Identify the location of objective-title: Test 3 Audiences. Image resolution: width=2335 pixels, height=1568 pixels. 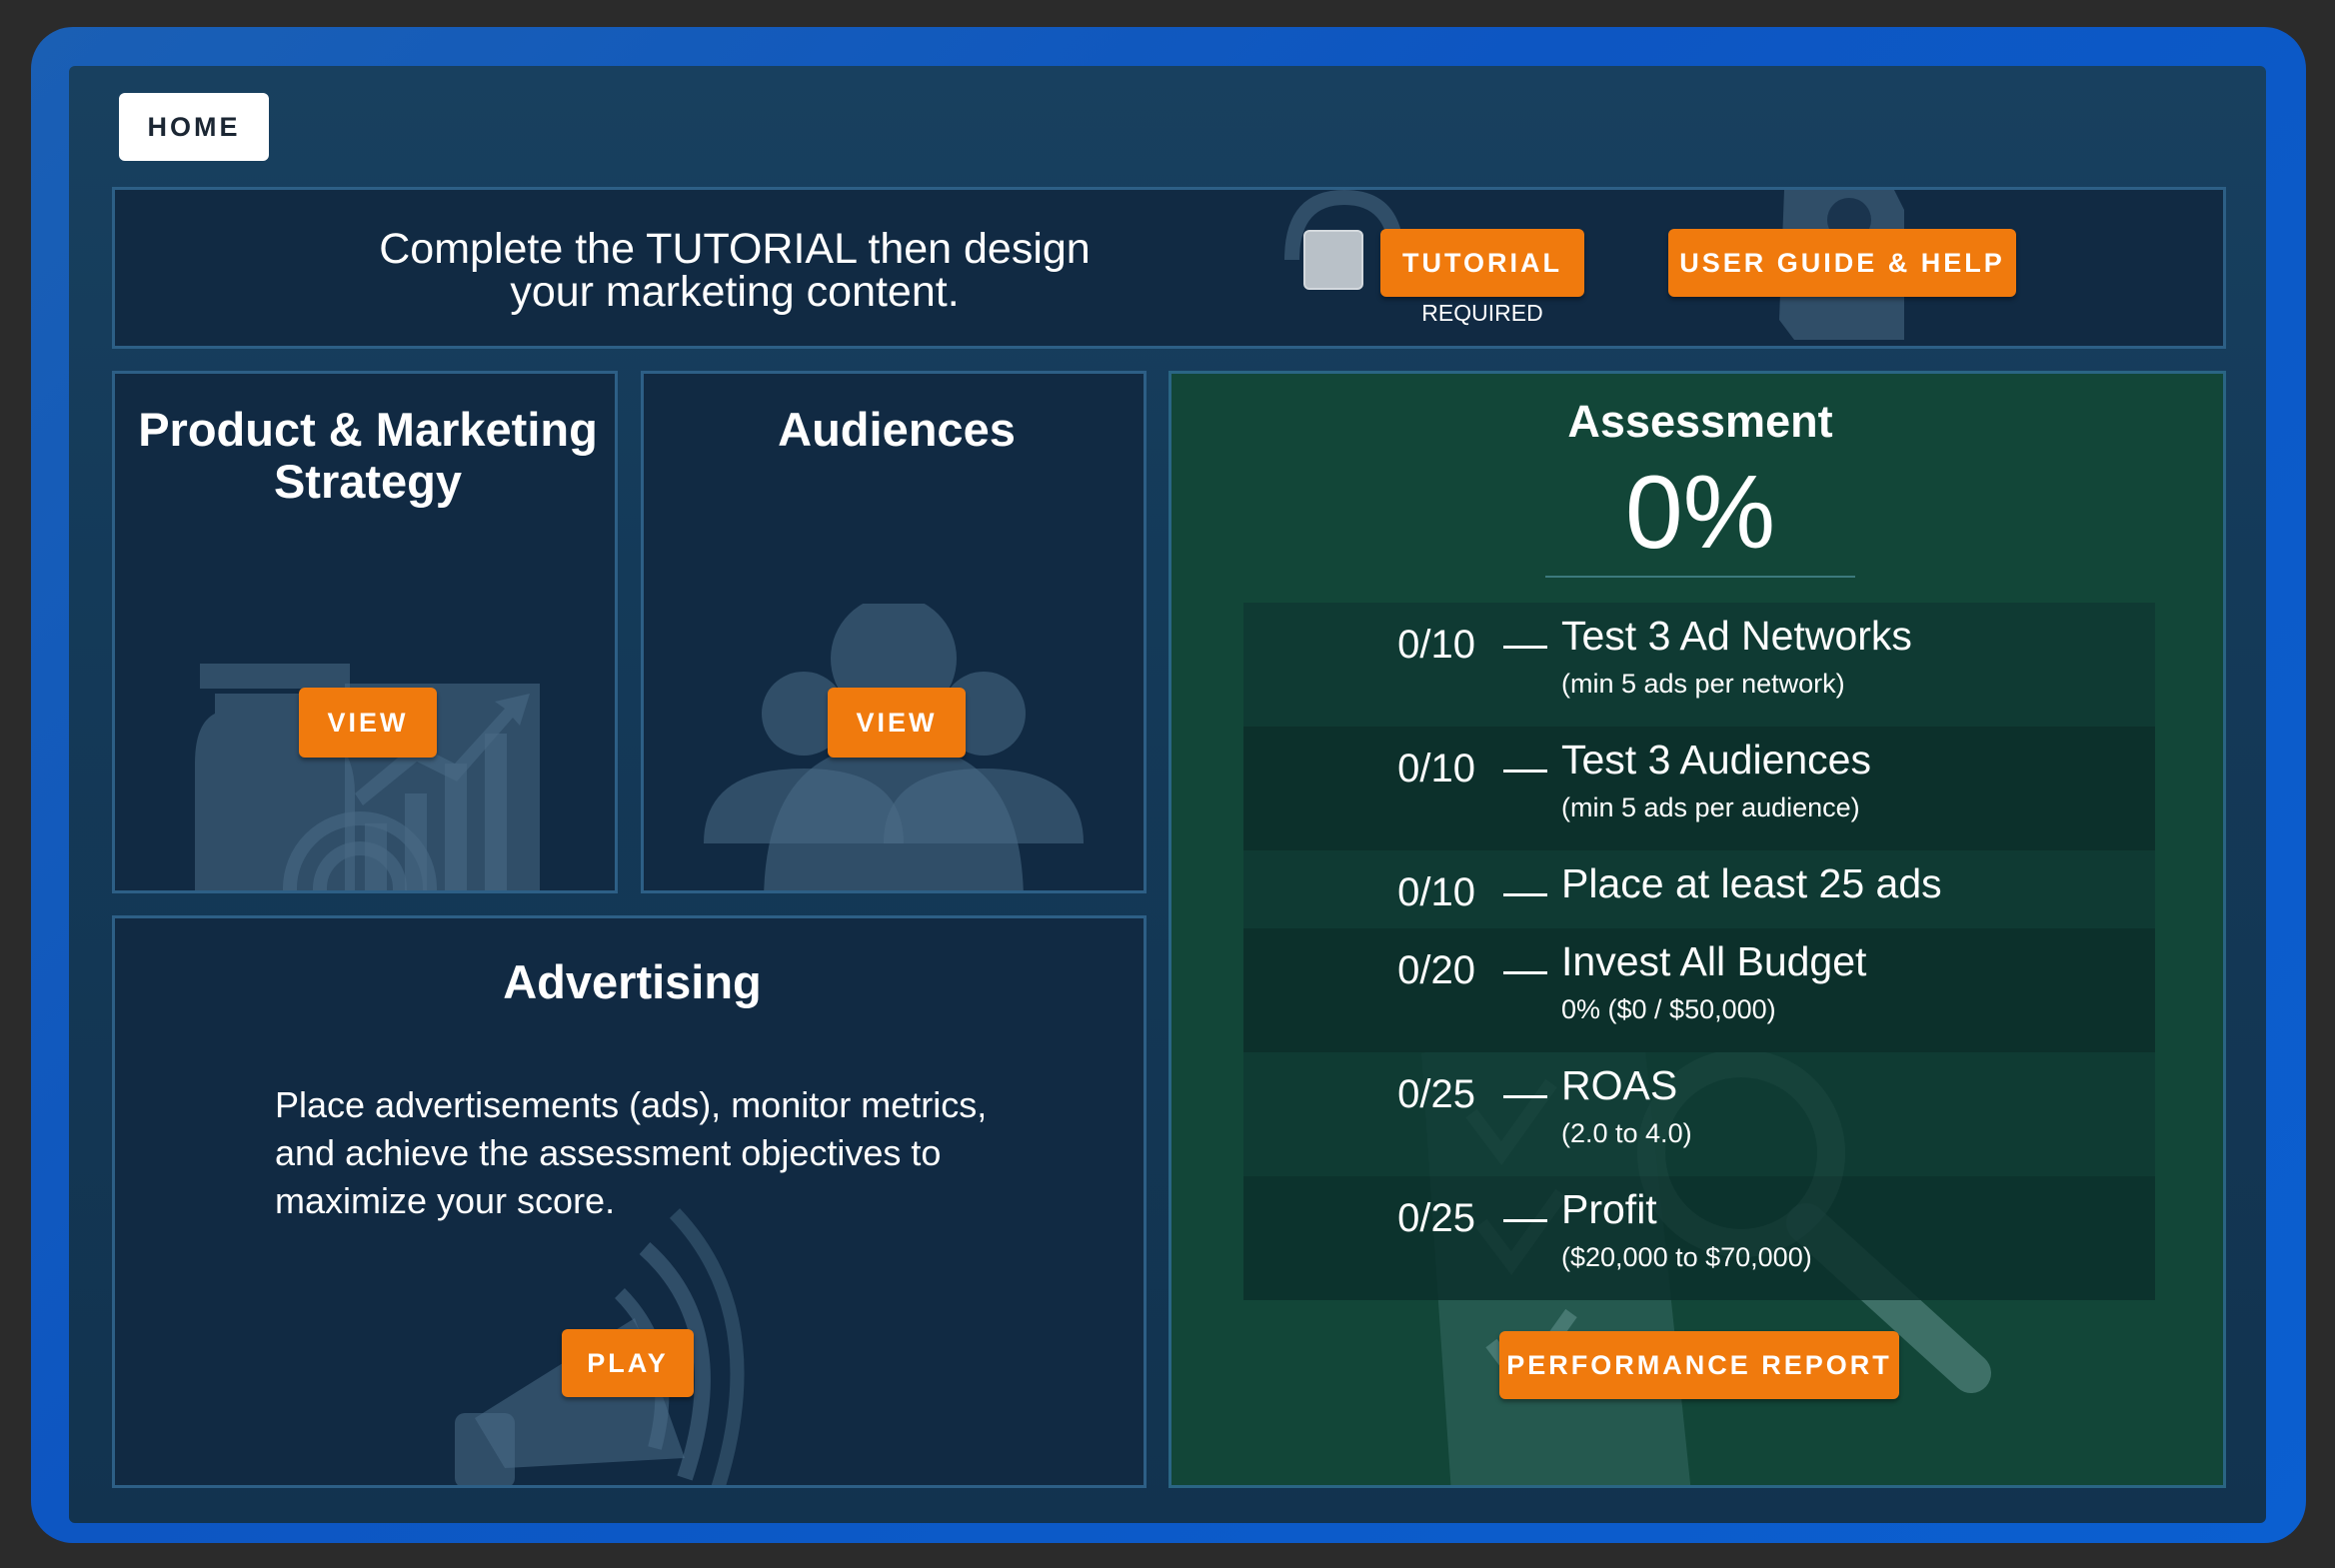
(1716, 760).